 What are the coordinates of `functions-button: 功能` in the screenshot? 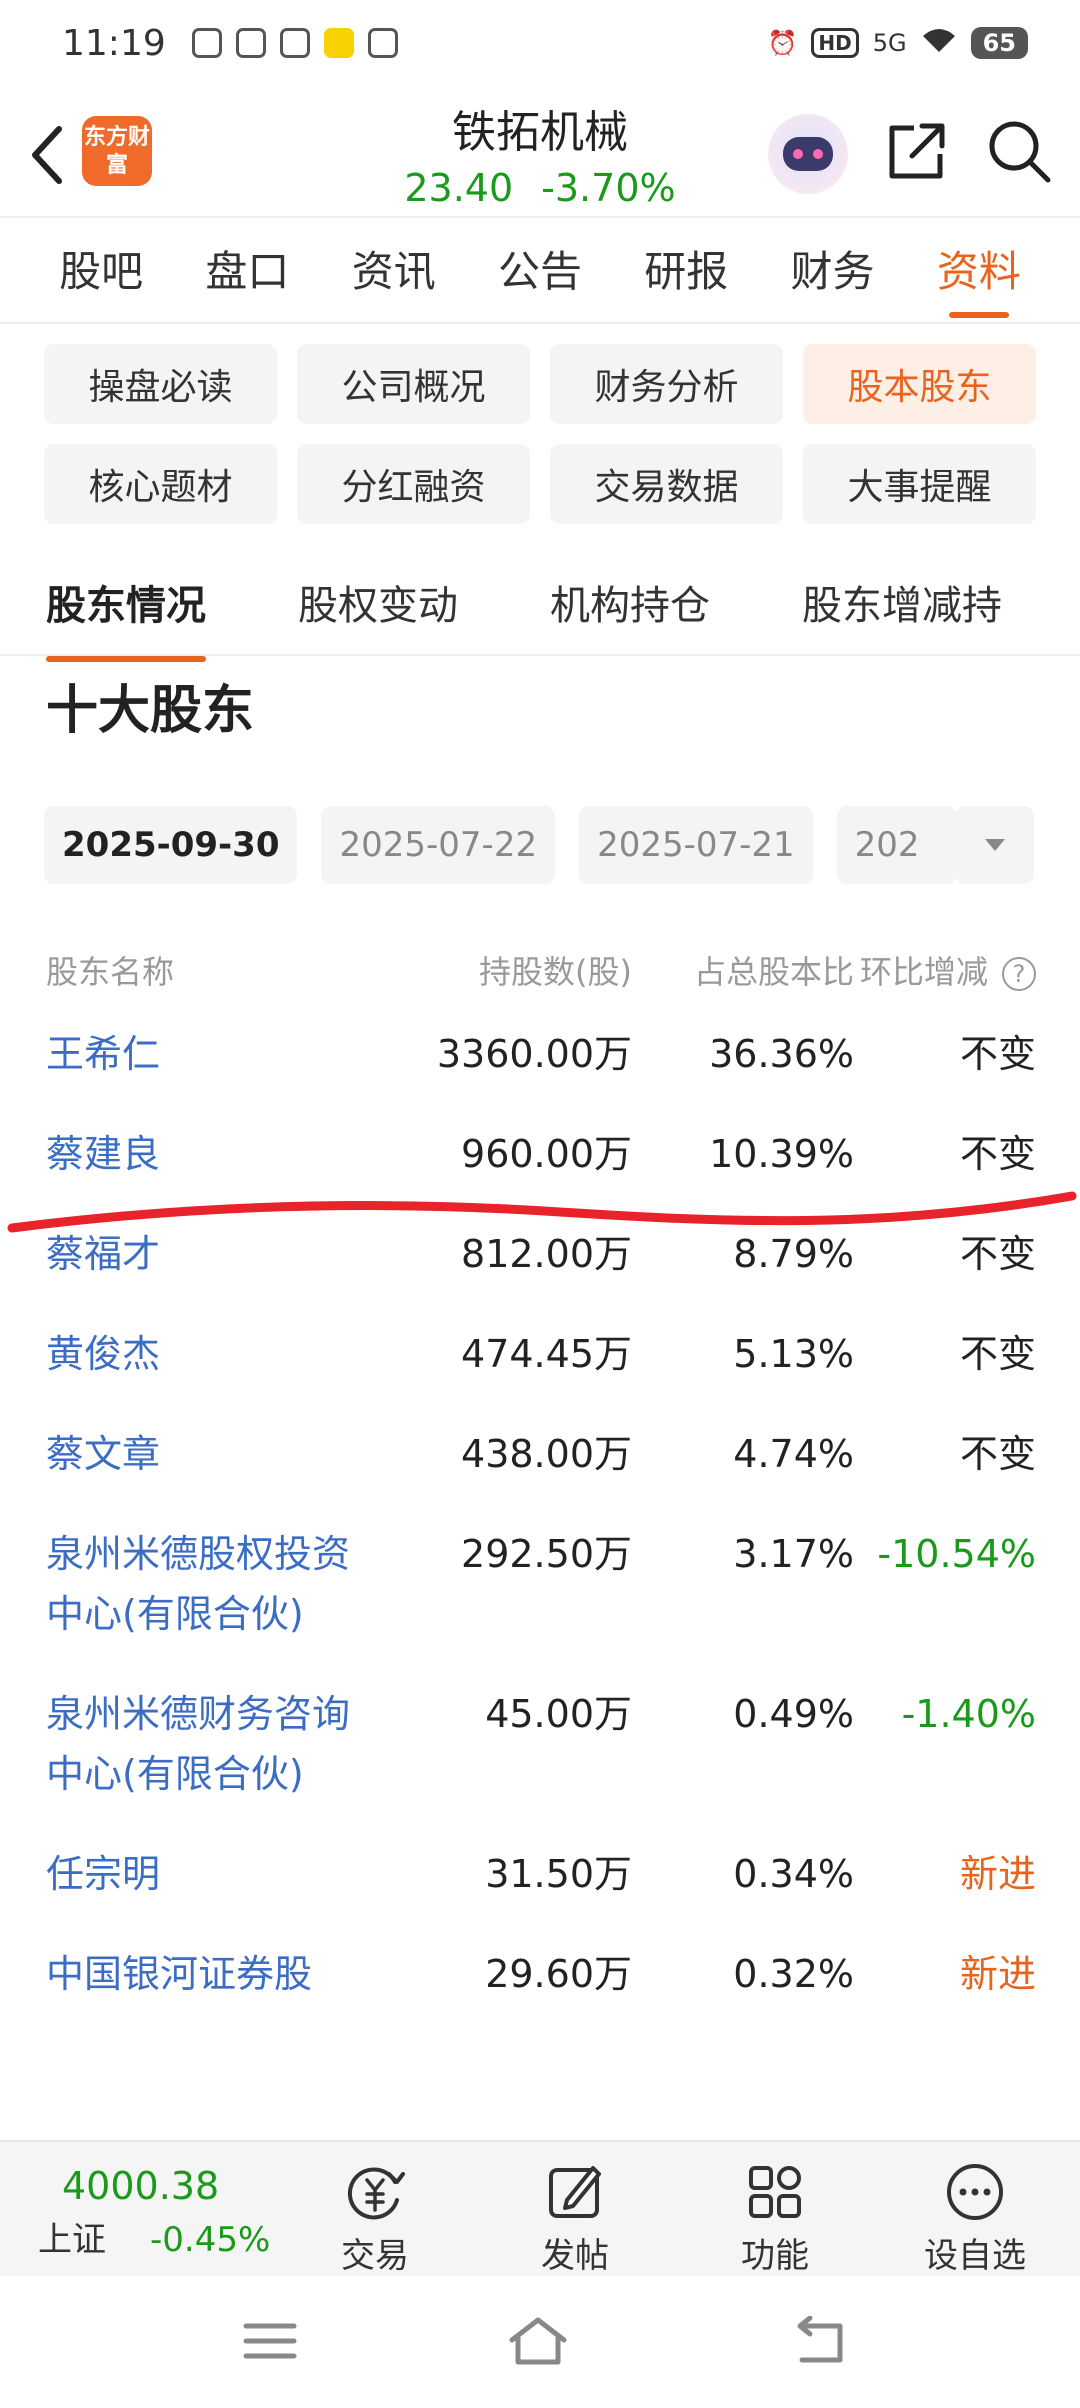 It's located at (775, 2218).